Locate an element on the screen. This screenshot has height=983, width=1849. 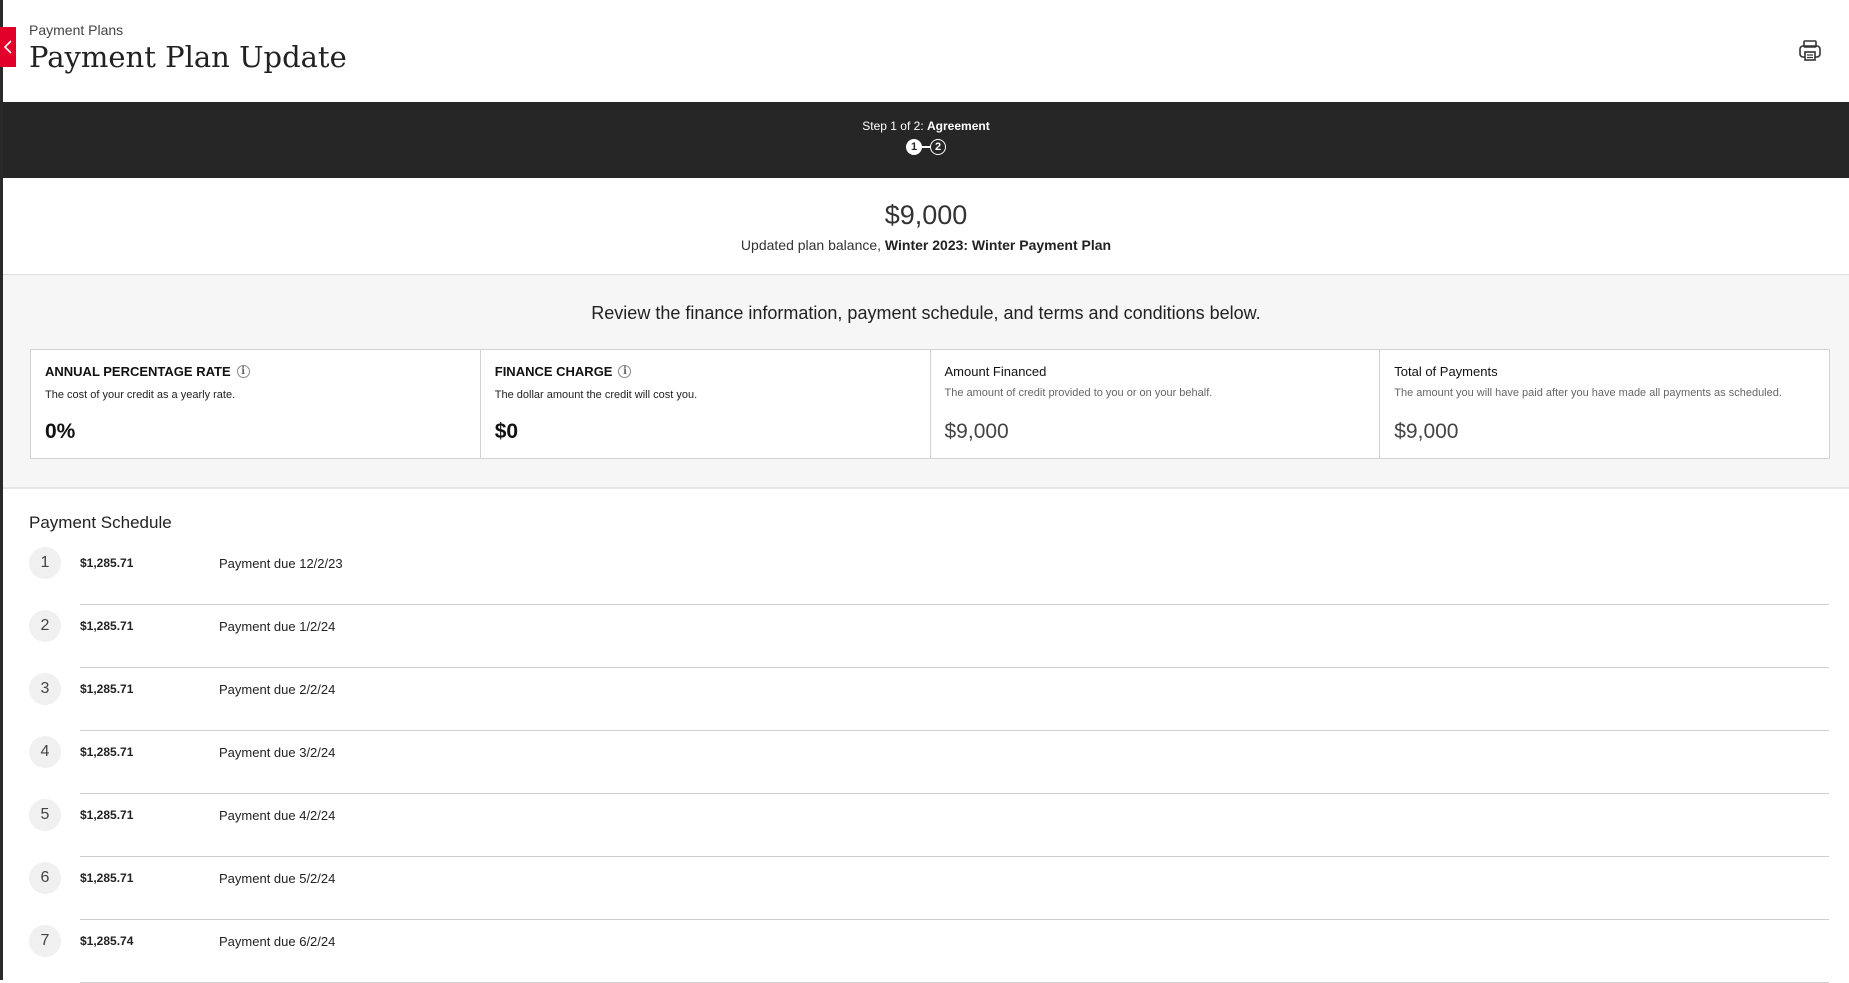
step-2-indicator: 2 is located at coordinates (938, 147).